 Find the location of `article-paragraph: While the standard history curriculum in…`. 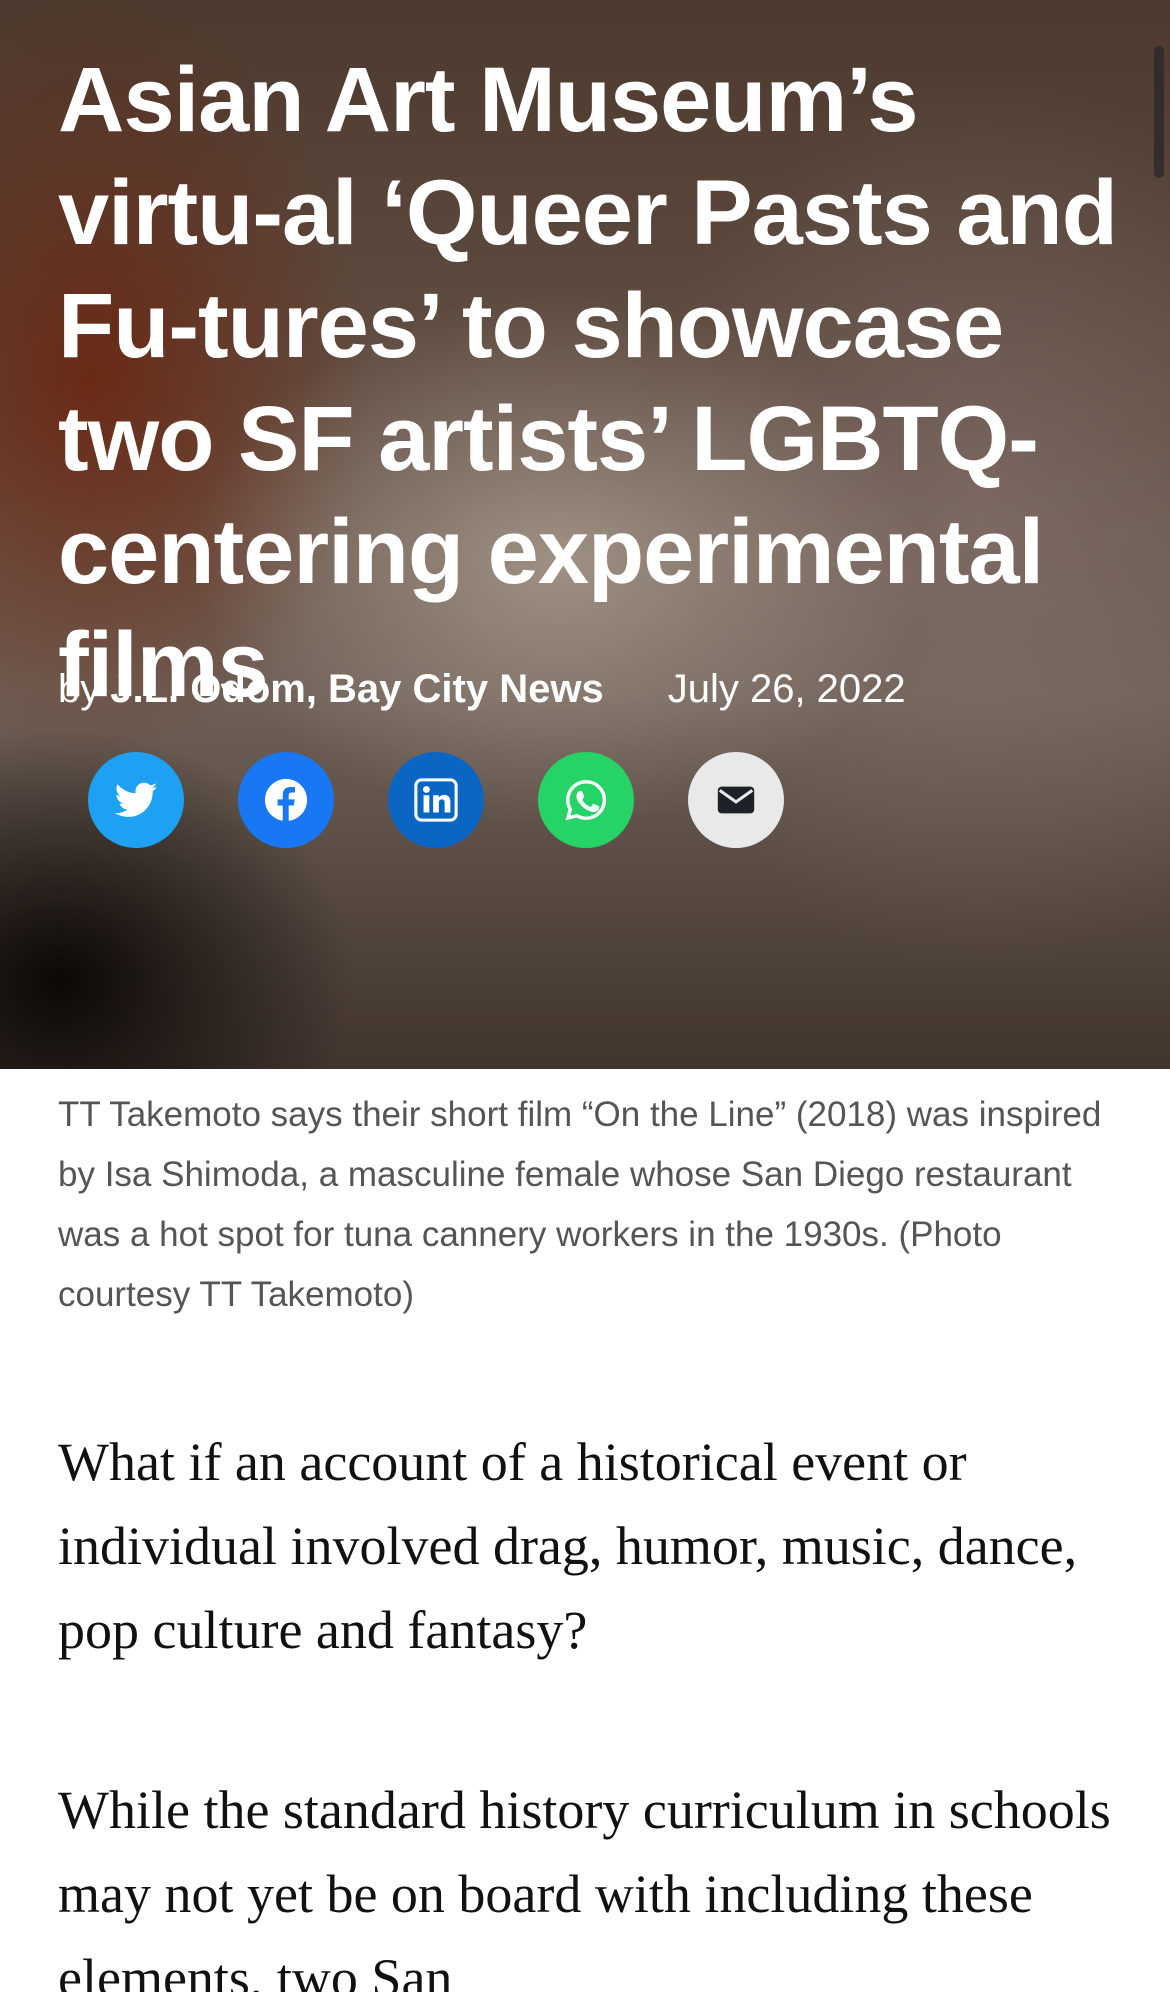

article-paragraph: While the standard history curriculum in… is located at coordinates (584, 1886).